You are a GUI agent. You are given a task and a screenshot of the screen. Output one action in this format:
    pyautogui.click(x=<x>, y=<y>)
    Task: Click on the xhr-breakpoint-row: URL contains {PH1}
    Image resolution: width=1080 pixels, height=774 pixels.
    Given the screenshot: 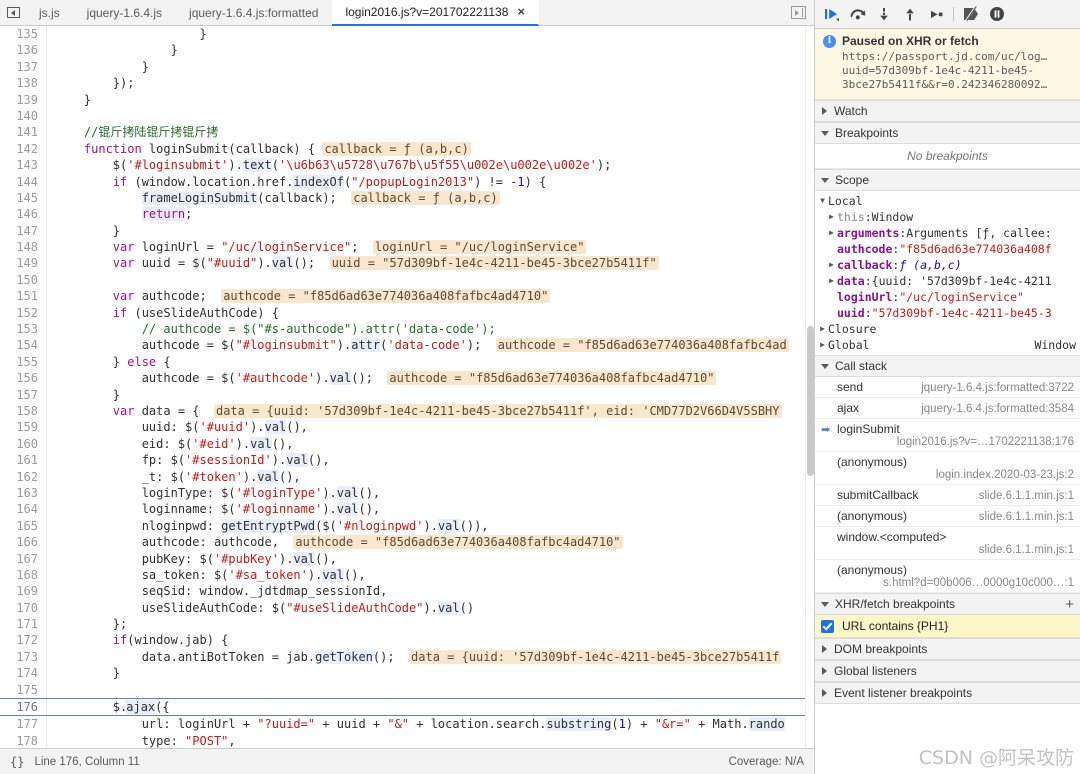 What is the action you would take?
    pyautogui.click(x=947, y=626)
    